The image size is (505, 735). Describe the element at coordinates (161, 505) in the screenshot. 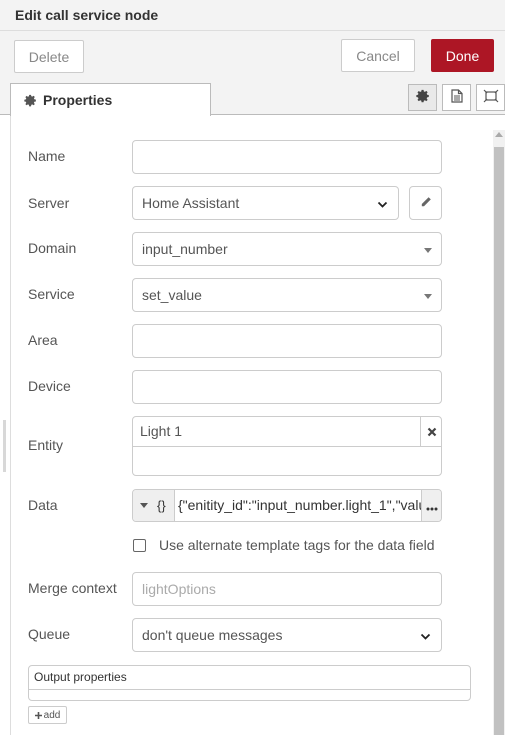

I see `json-type-icon: {}` at that location.